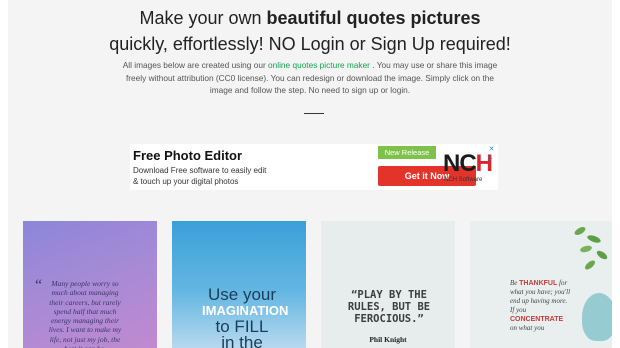 This screenshot has width=620, height=348. Describe the element at coordinates (373, 18) in the screenshot. I see `title-bold: beautiful quotes pictures` at that location.